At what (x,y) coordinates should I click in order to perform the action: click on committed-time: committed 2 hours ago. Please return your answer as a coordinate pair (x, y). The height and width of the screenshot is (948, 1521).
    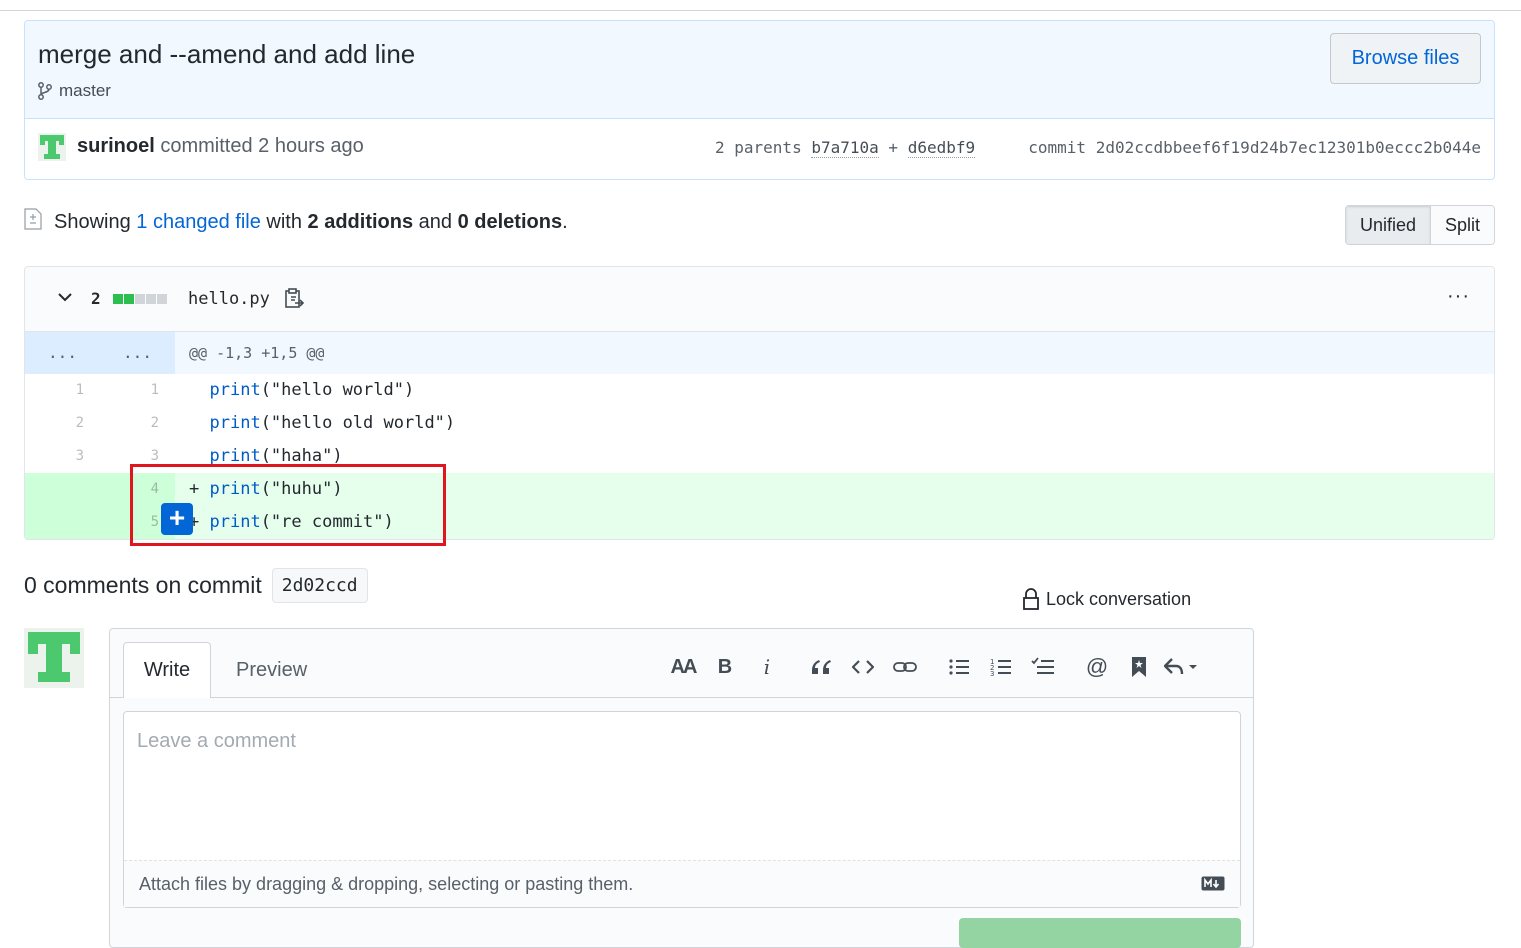
    Looking at the image, I should click on (262, 146).